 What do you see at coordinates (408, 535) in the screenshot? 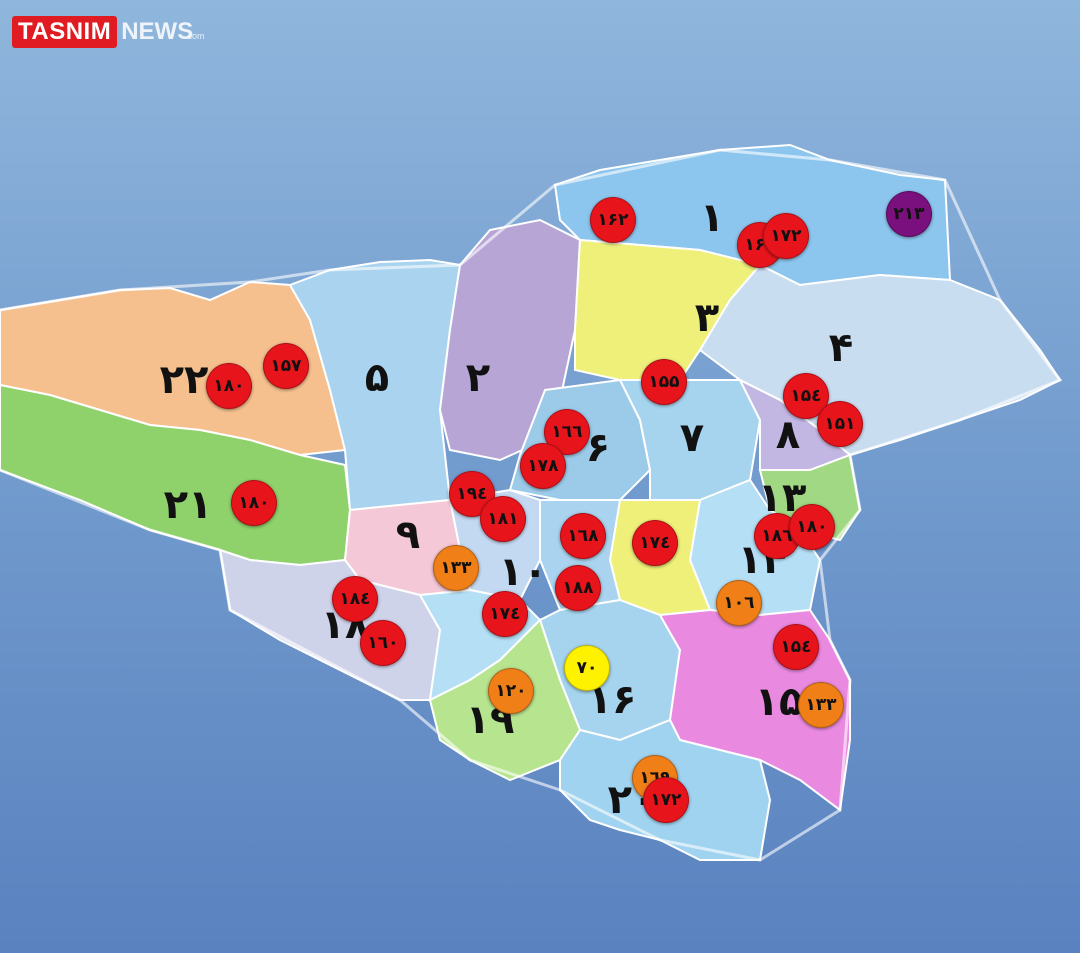
I see `district-label-9: ۹` at bounding box center [408, 535].